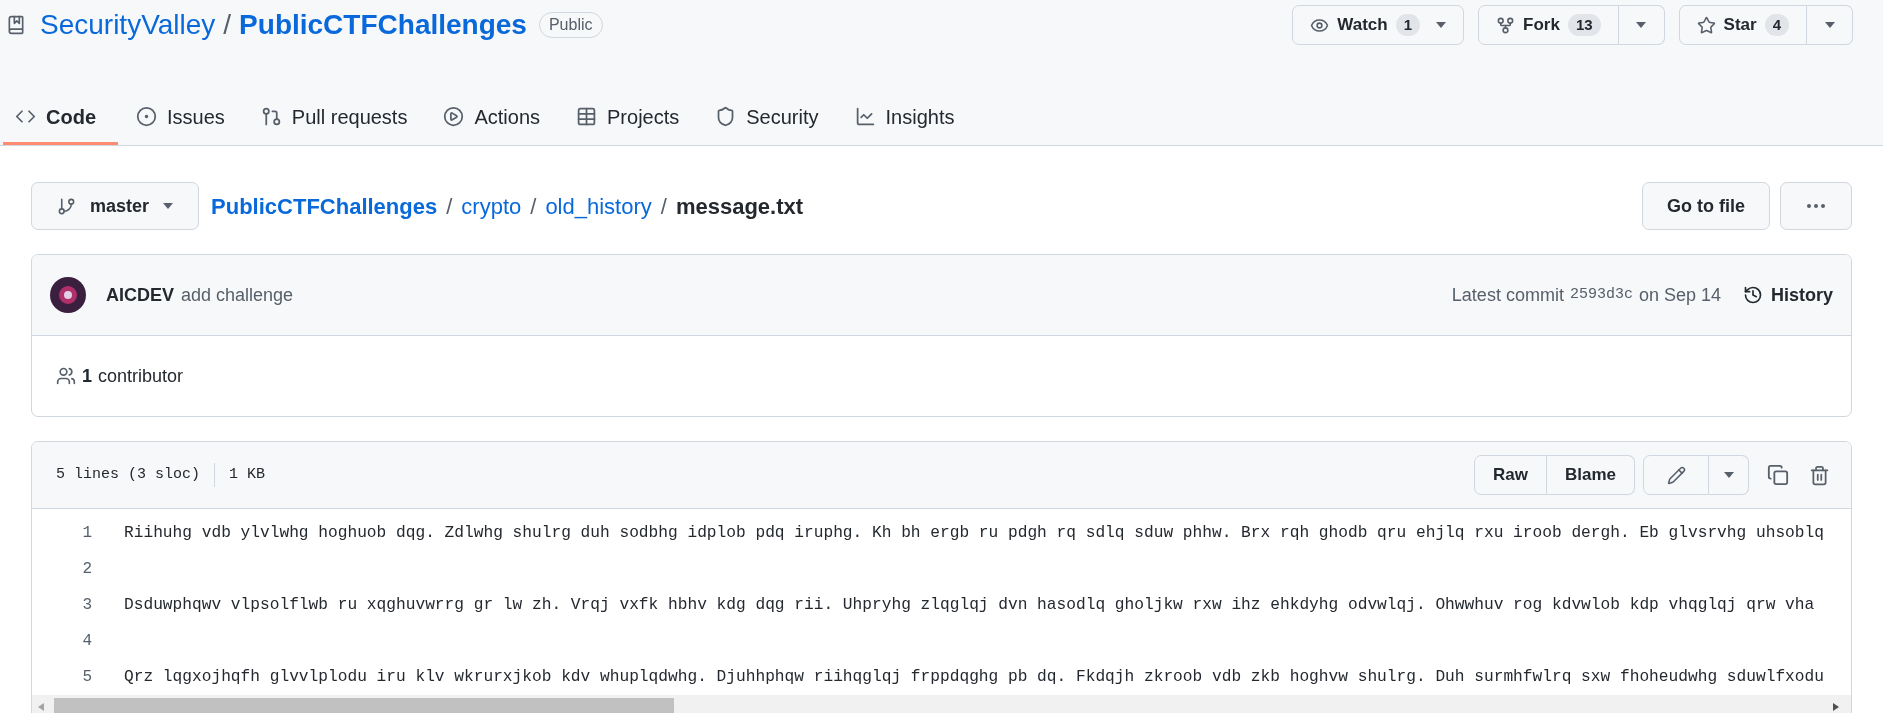 This screenshot has width=1883, height=713. What do you see at coordinates (1601, 295) in the screenshot?
I see `commit-sha-link: 2593d3c` at bounding box center [1601, 295].